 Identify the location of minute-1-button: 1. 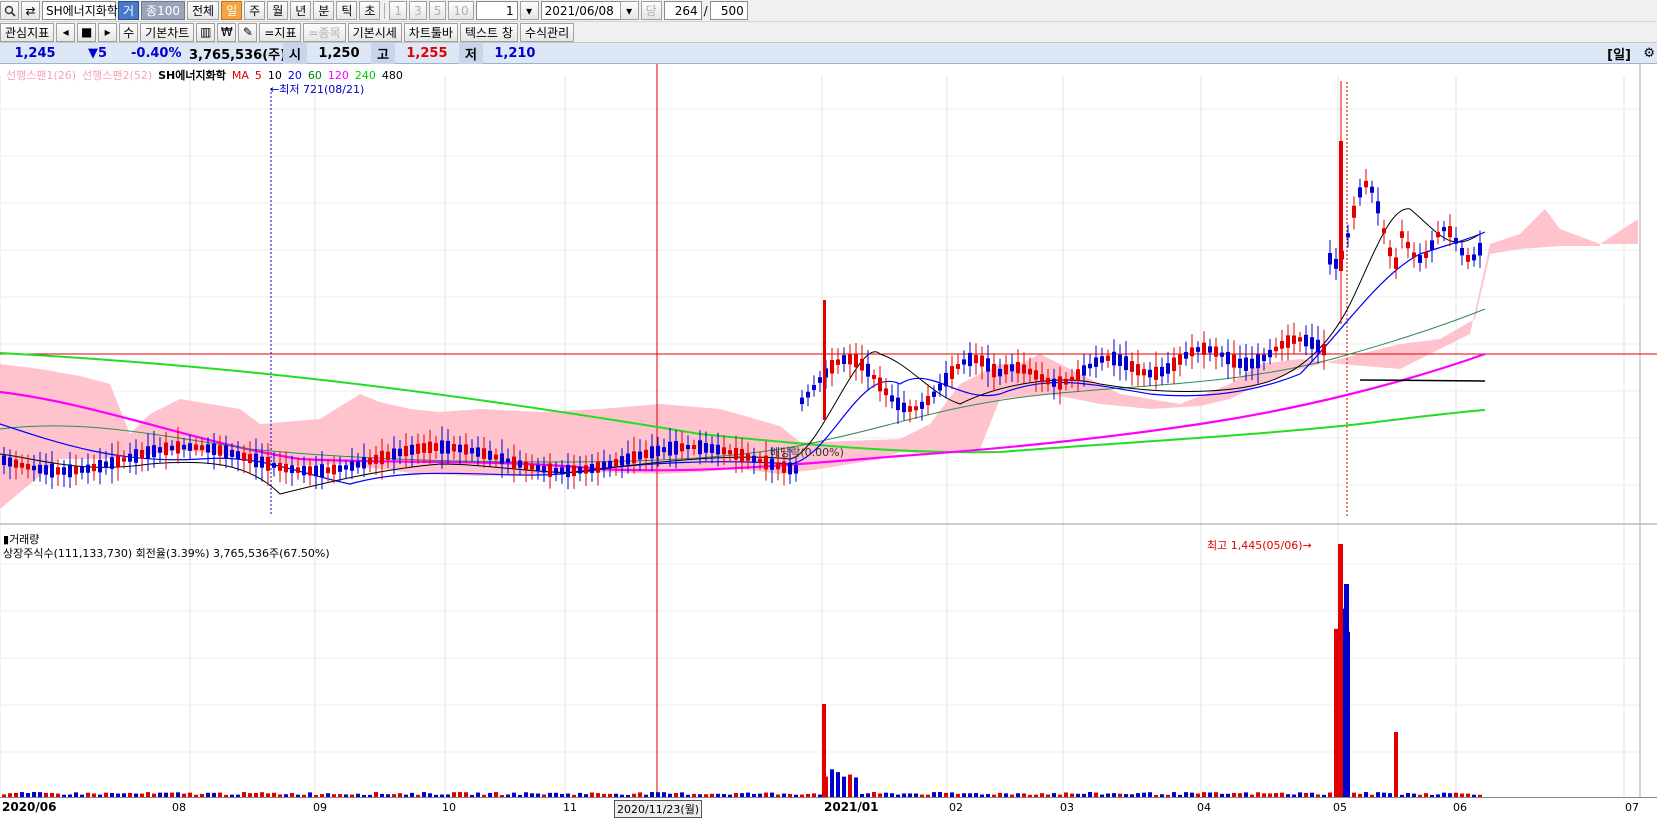
(398, 10).